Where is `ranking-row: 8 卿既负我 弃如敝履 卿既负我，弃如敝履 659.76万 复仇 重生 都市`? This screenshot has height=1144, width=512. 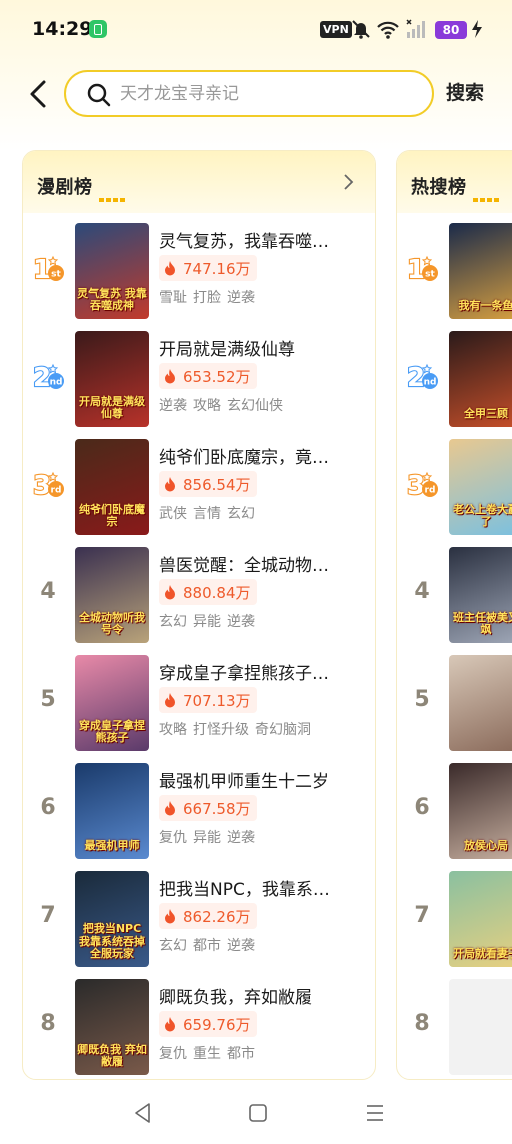 ranking-row: 8 卿既负我 弃如敝履 卿既负我，弃如敝履 659.76万 复仇 重生 都市 is located at coordinates (199, 1025).